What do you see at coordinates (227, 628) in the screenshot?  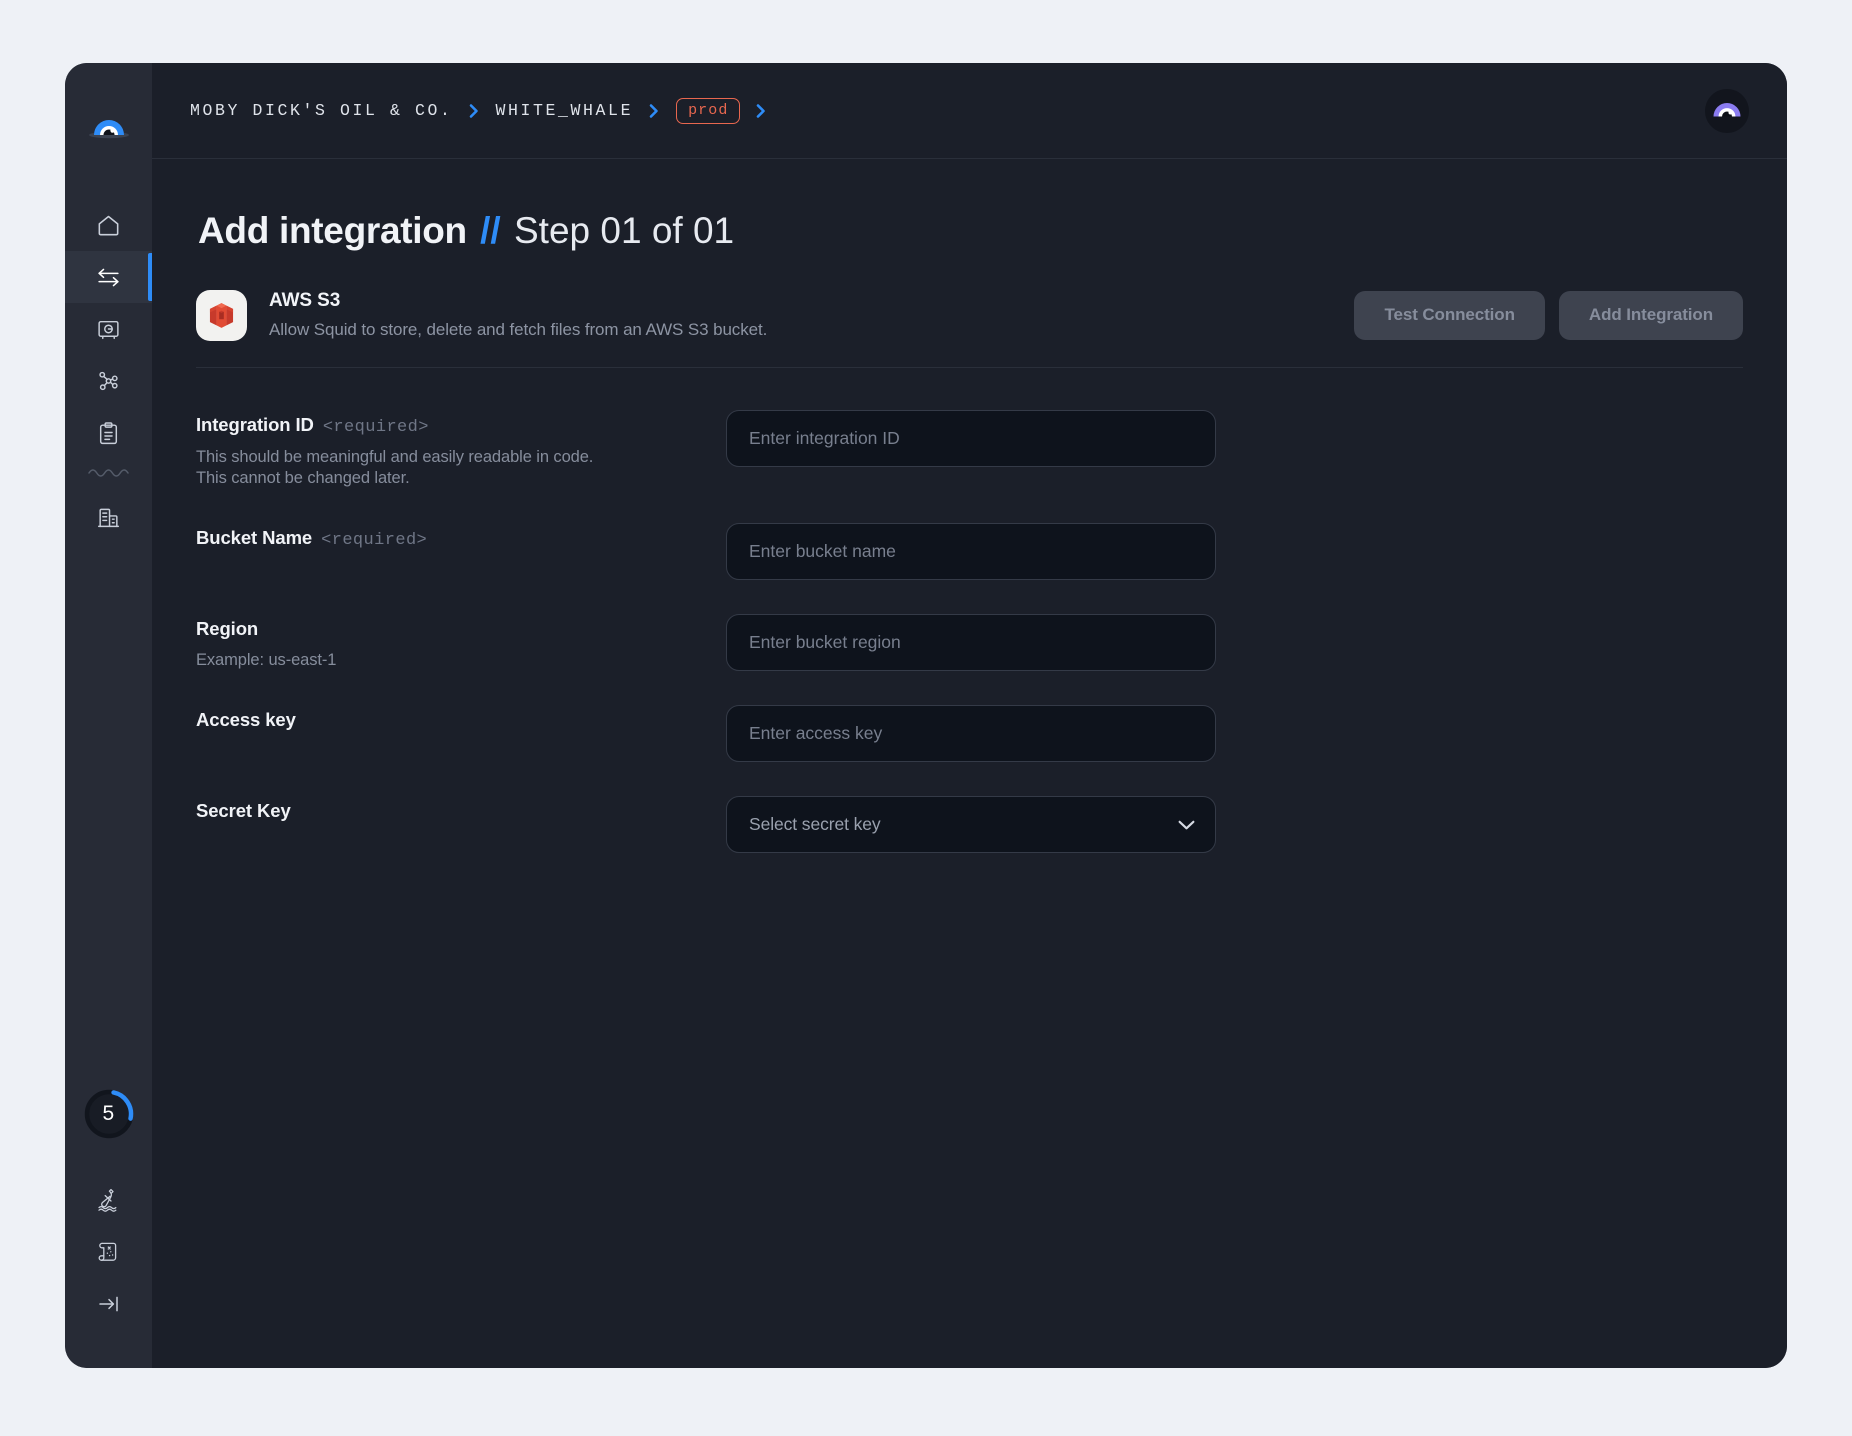 I see `field-label-text: Region` at bounding box center [227, 628].